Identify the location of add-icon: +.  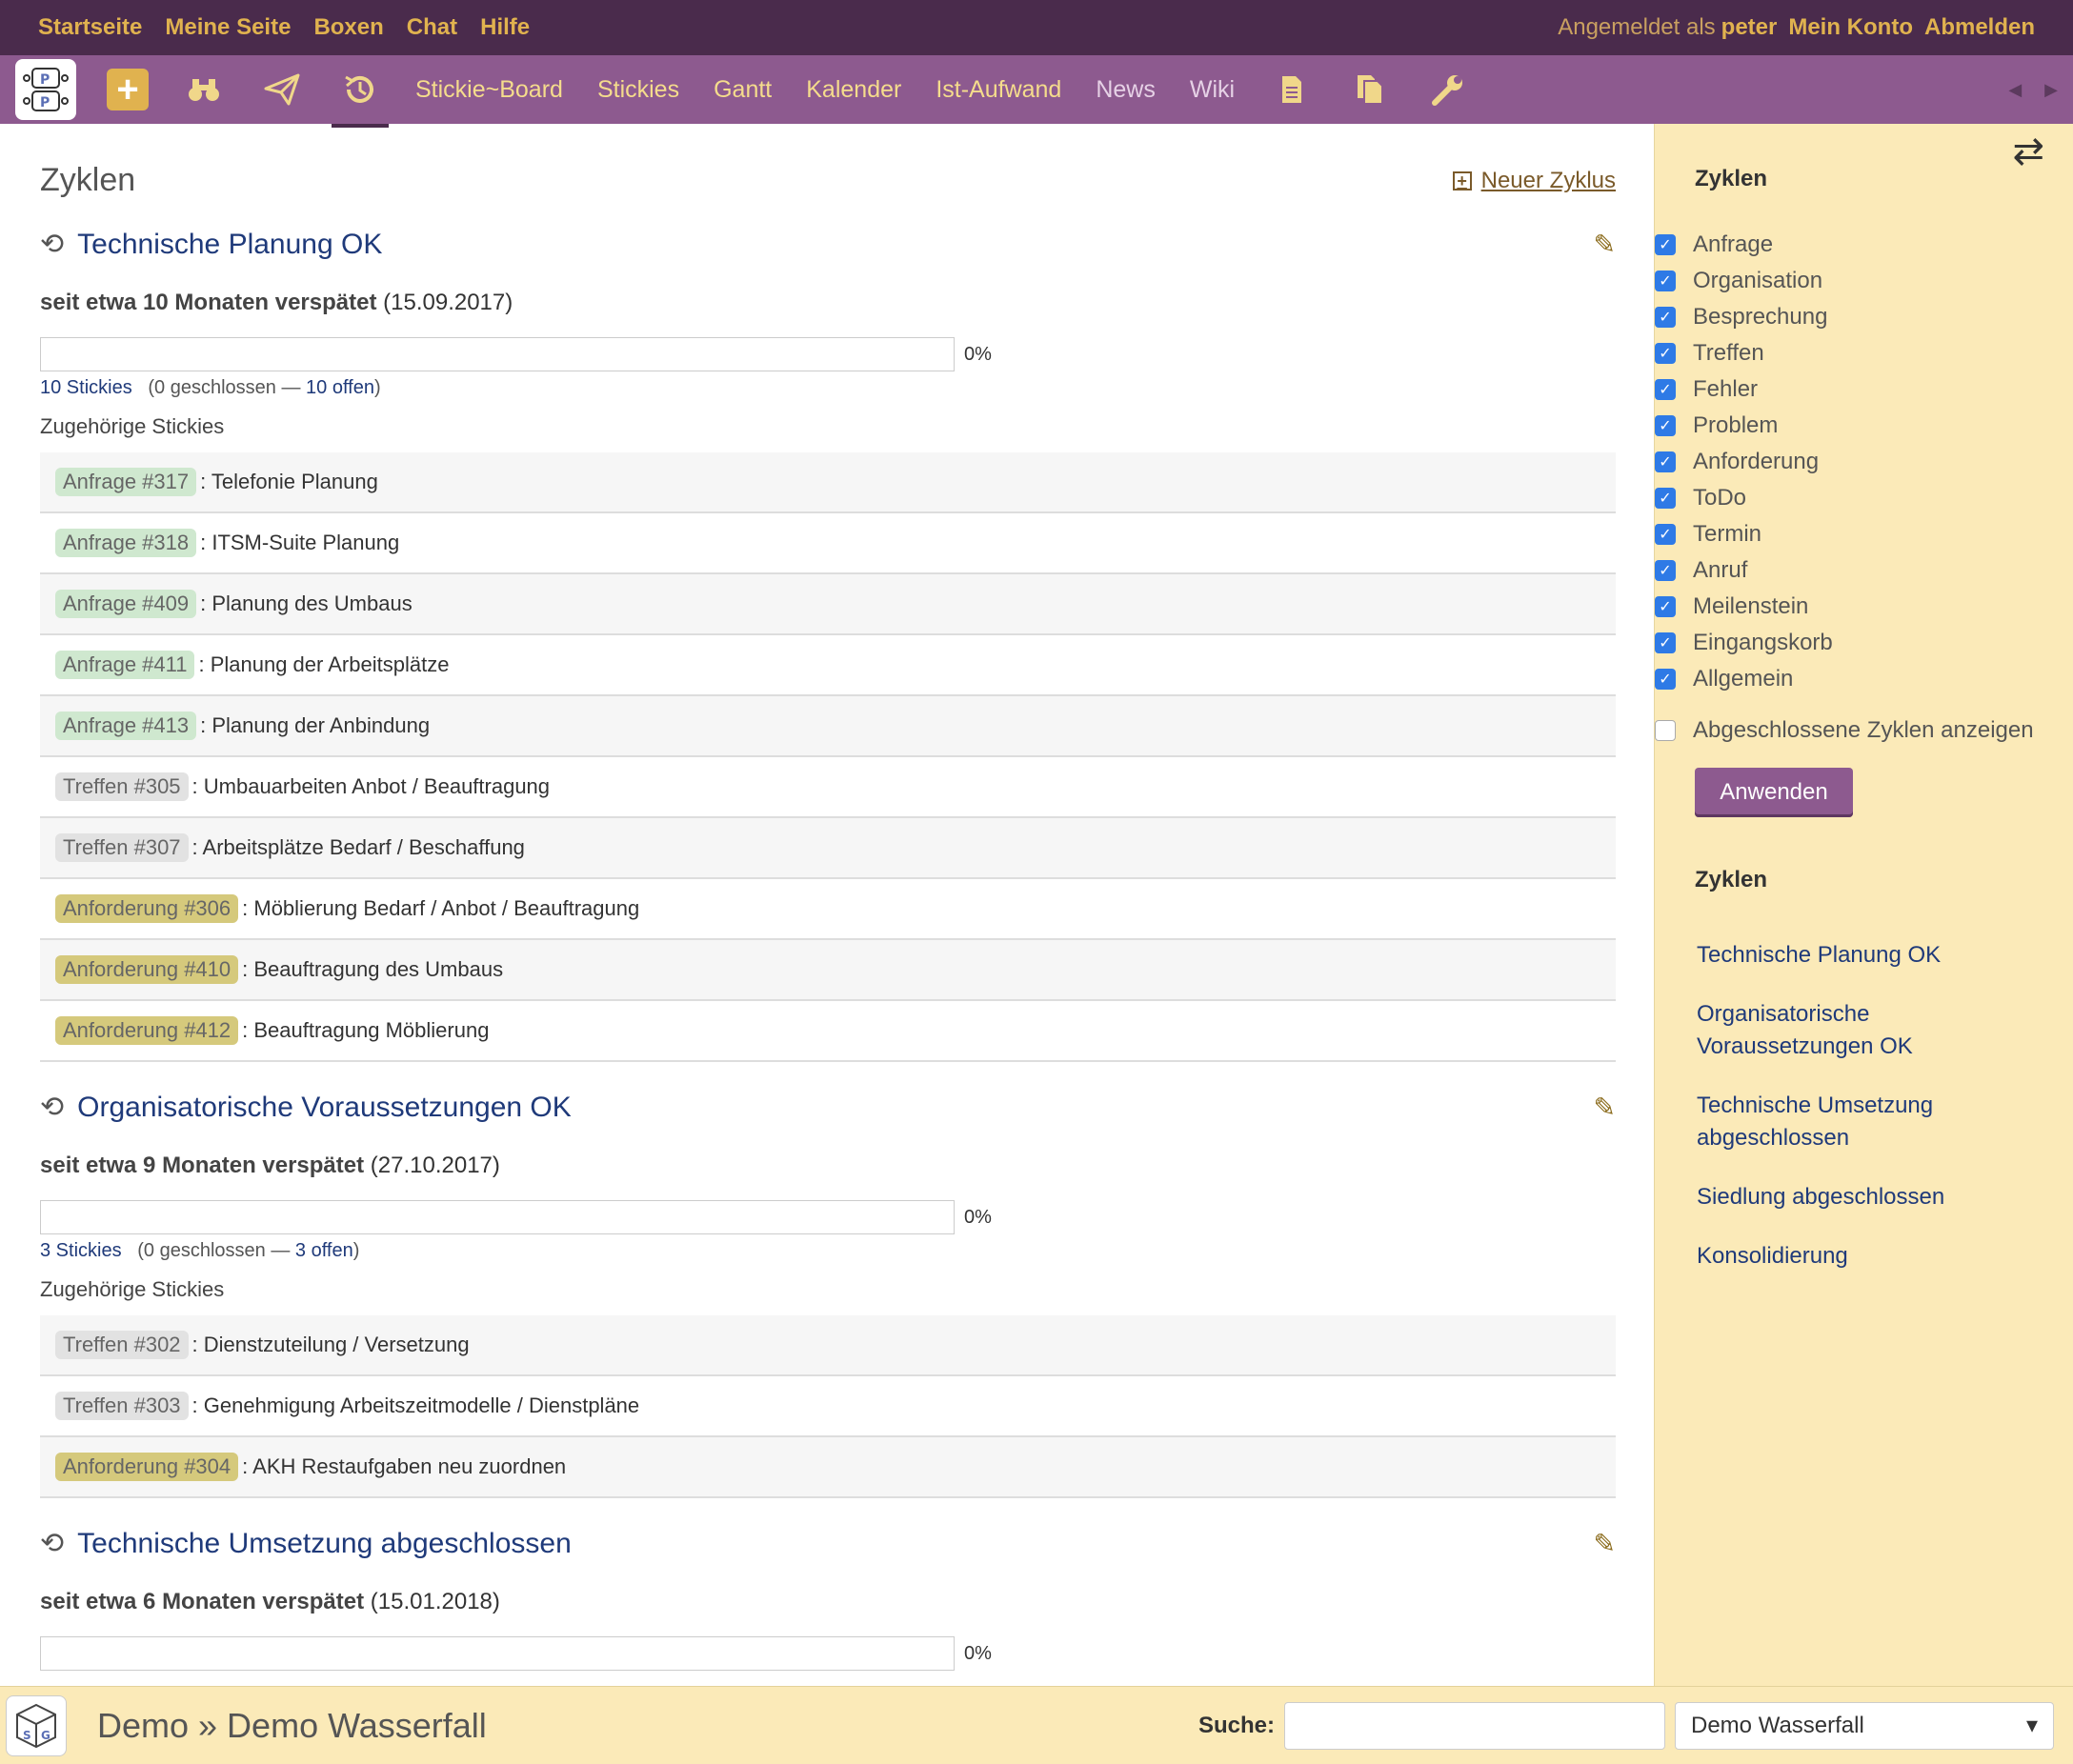
(128, 89).